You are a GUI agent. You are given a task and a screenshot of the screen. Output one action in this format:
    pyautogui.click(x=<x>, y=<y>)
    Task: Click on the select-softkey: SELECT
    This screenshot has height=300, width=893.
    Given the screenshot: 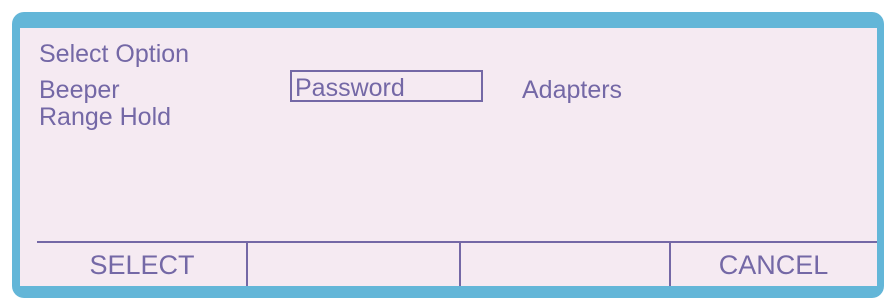 What is the action you would take?
    pyautogui.click(x=142, y=265)
    